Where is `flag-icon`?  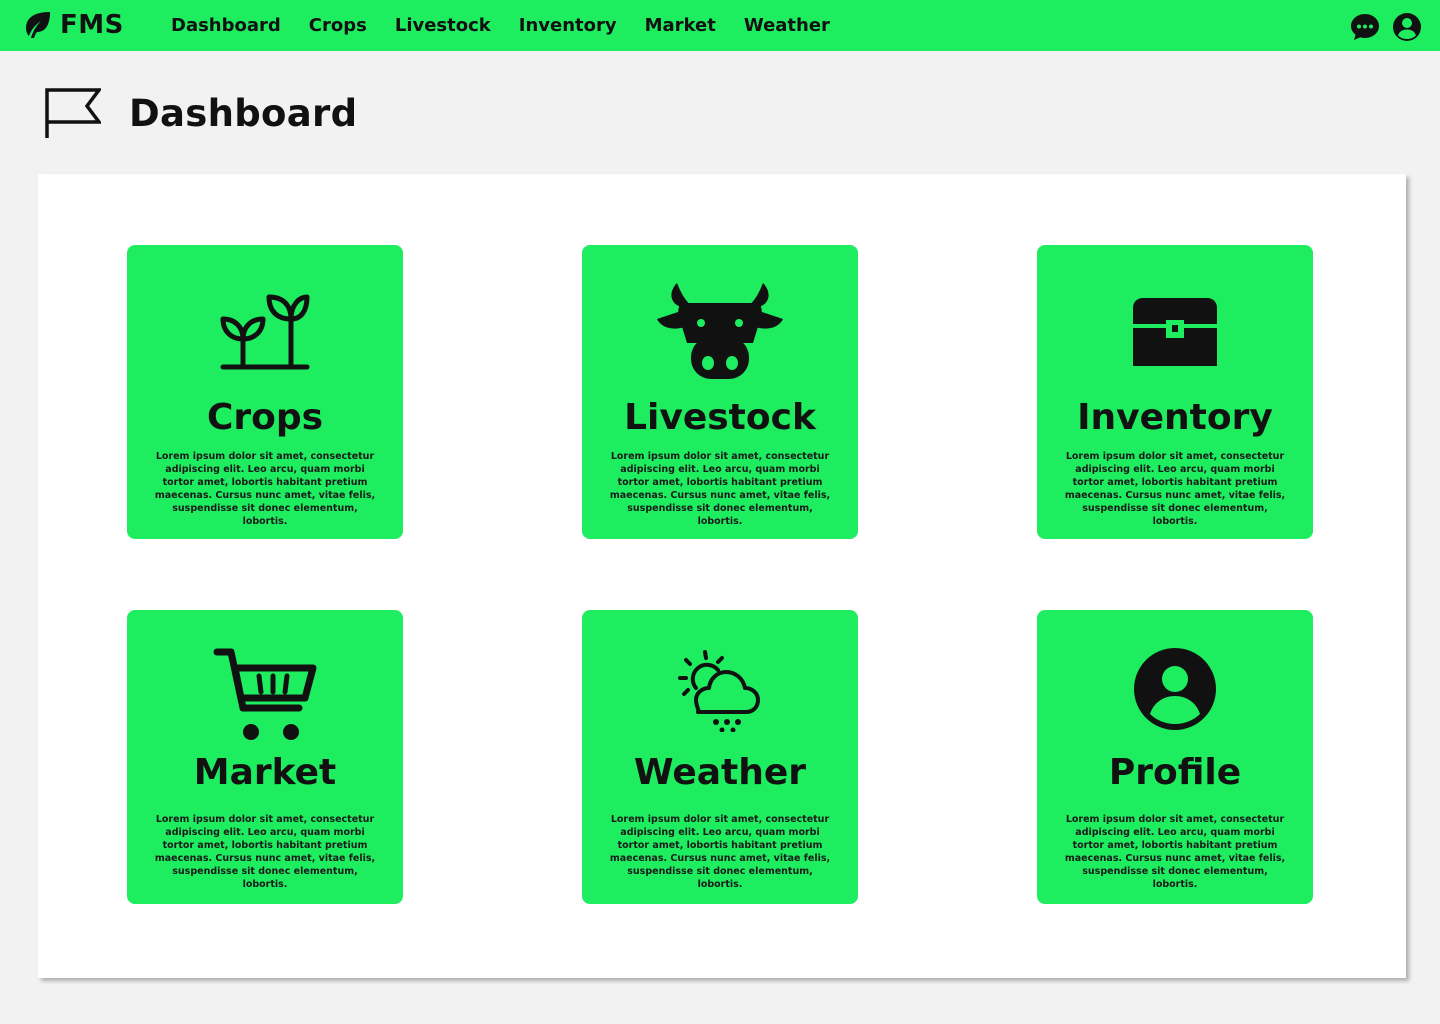 flag-icon is located at coordinates (73, 113).